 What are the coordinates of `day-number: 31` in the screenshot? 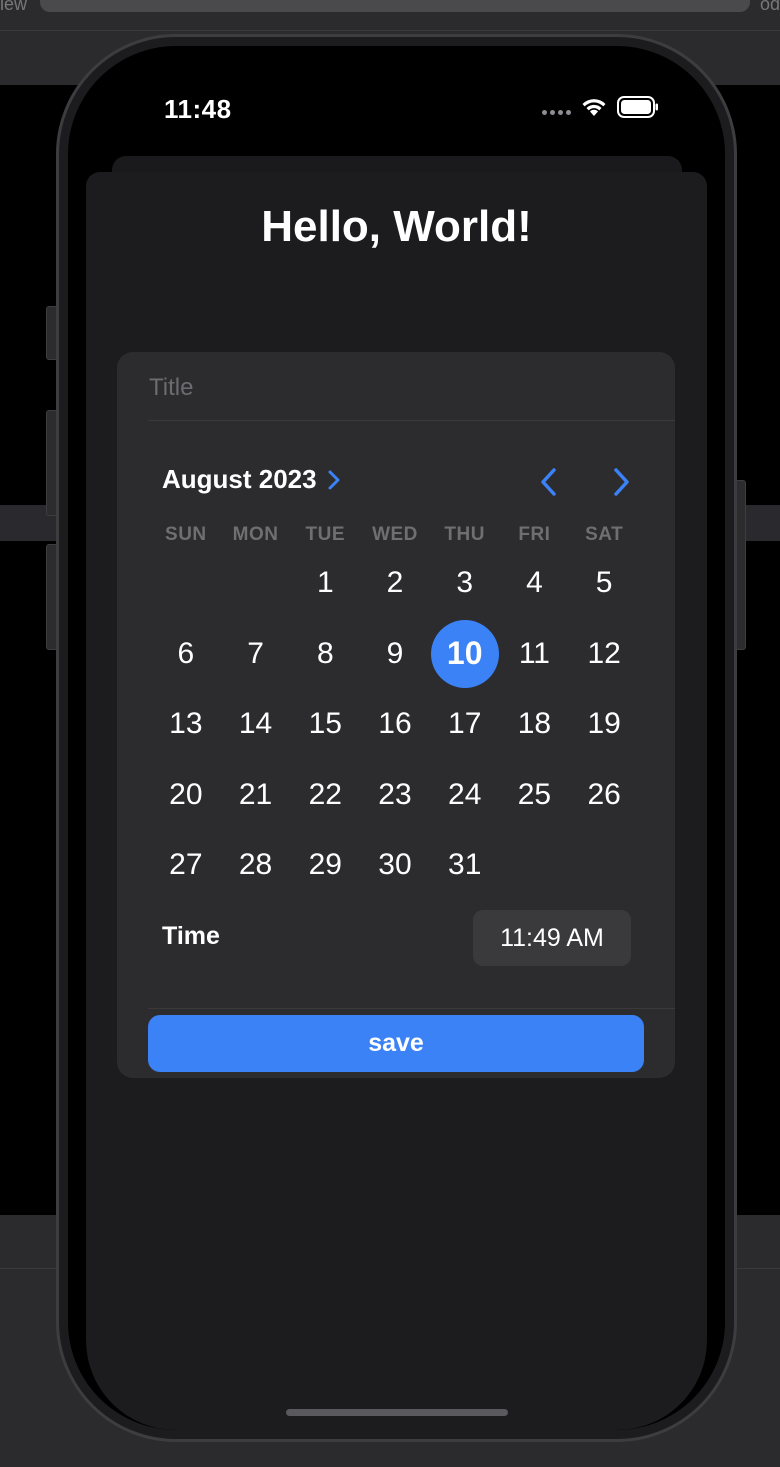 It's located at (465, 865).